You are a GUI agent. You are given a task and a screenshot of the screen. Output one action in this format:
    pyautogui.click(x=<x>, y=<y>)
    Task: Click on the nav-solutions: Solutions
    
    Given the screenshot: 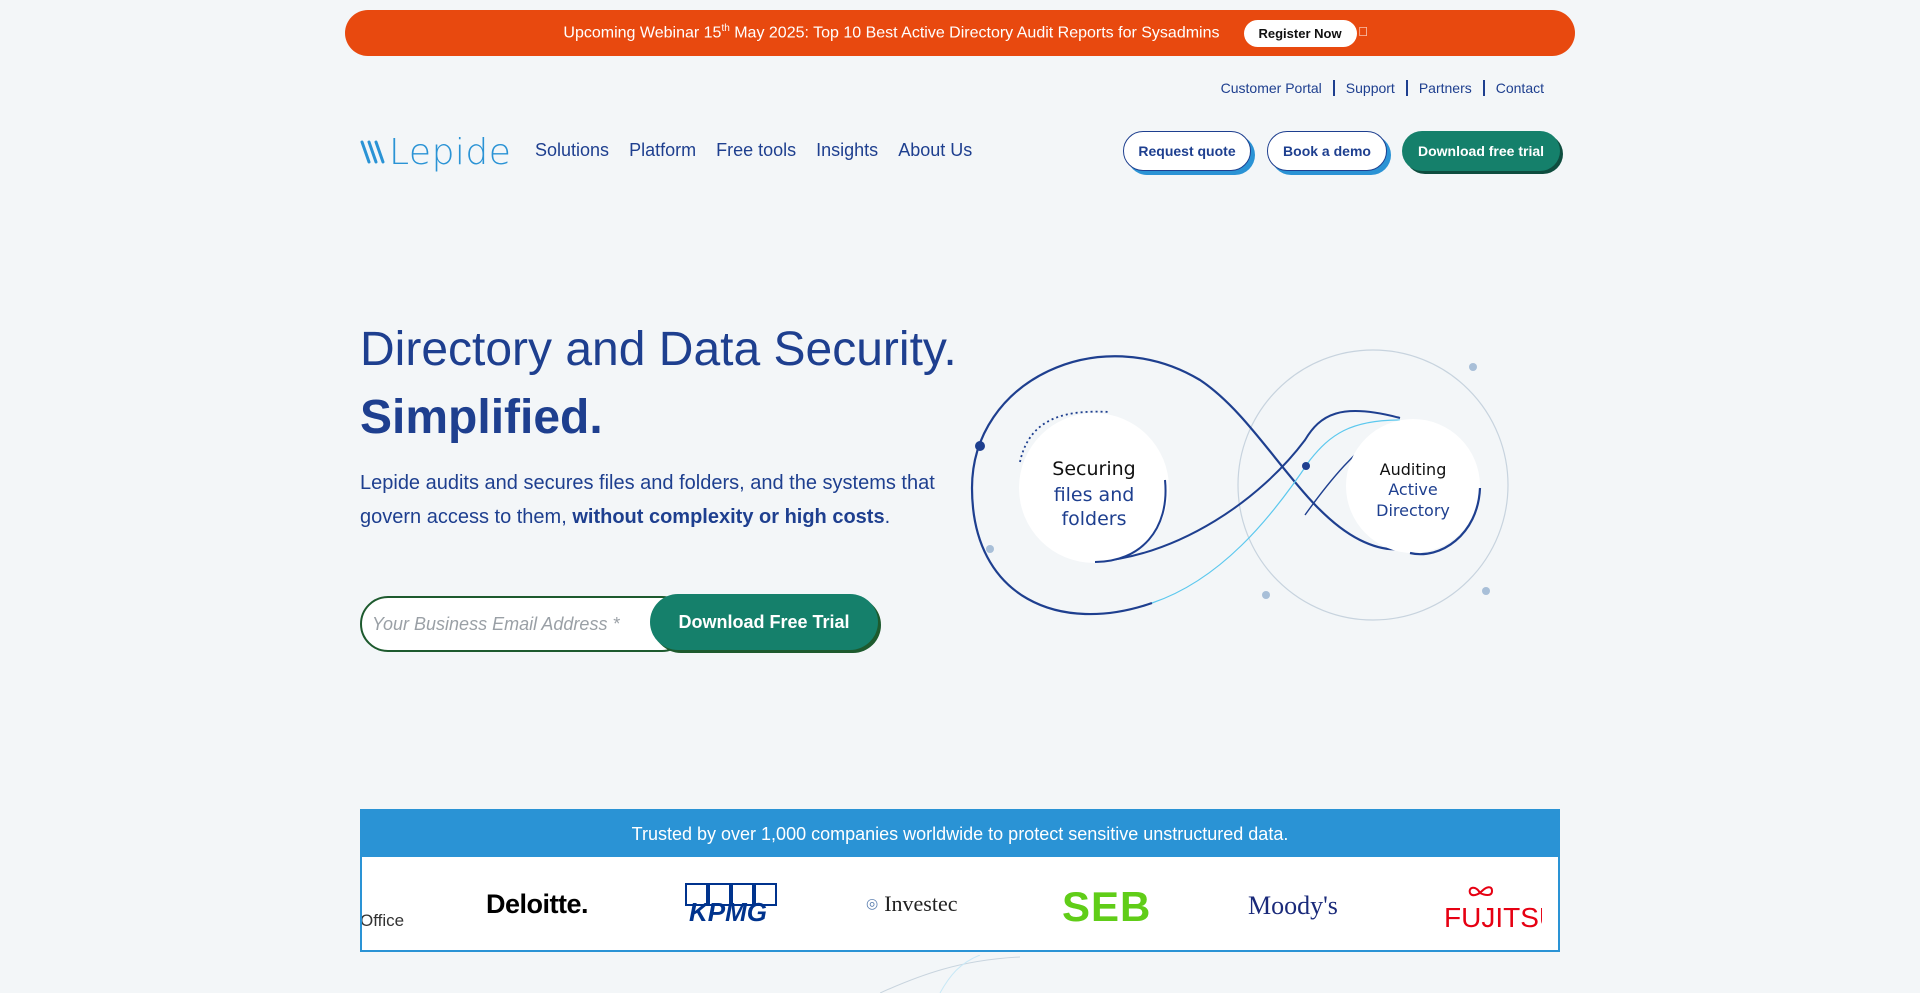 What is the action you would take?
    pyautogui.click(x=572, y=150)
    